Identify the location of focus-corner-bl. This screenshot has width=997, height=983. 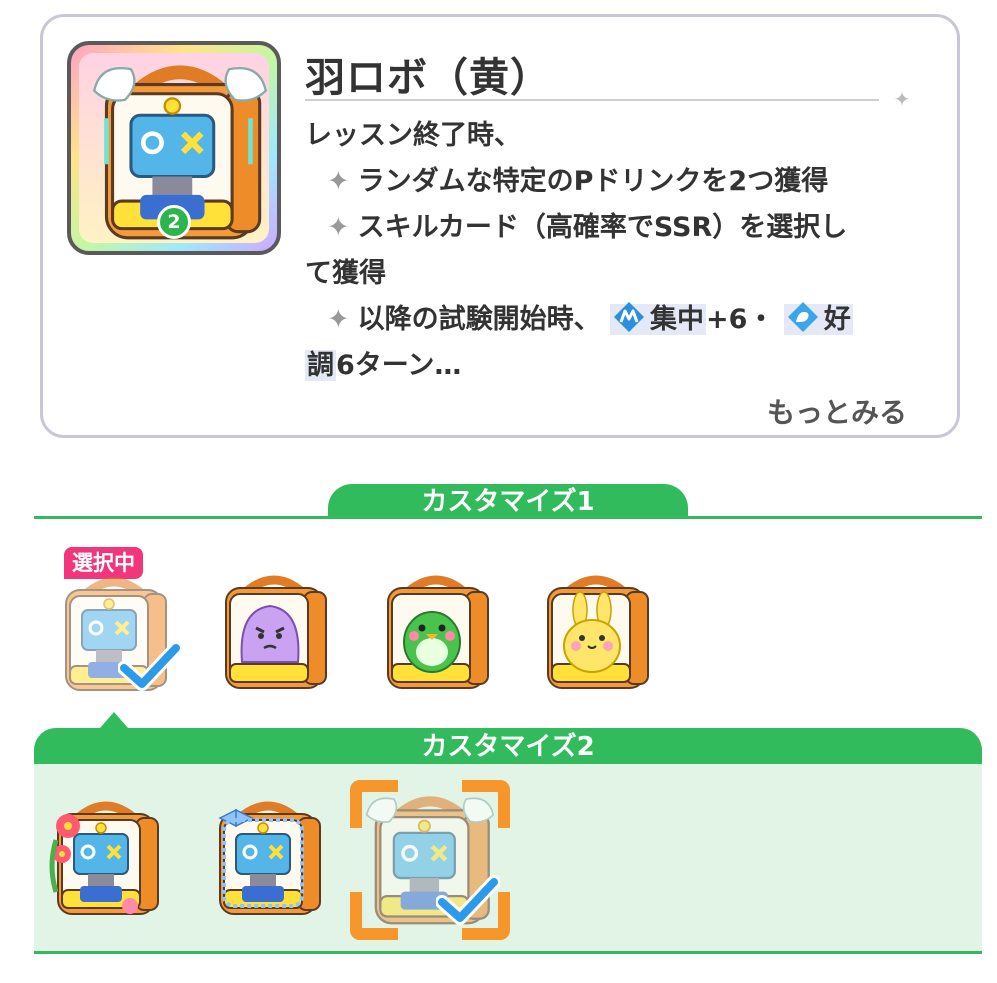
(374, 916).